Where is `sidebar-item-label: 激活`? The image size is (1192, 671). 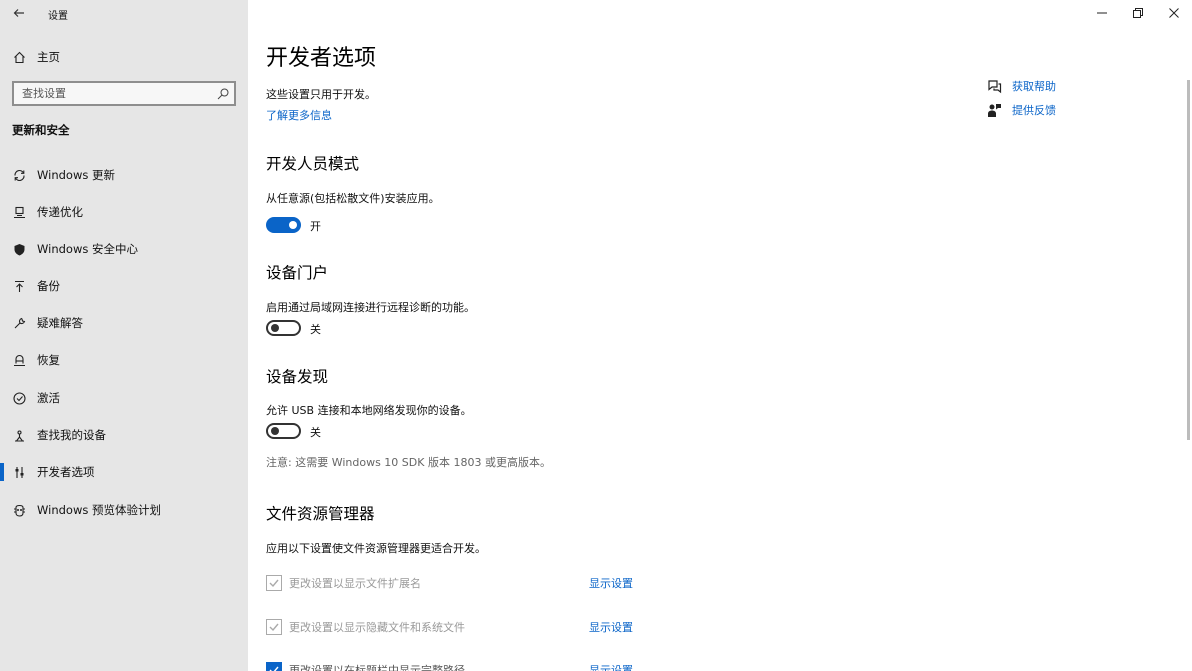 sidebar-item-label: 激活 is located at coordinates (48, 398).